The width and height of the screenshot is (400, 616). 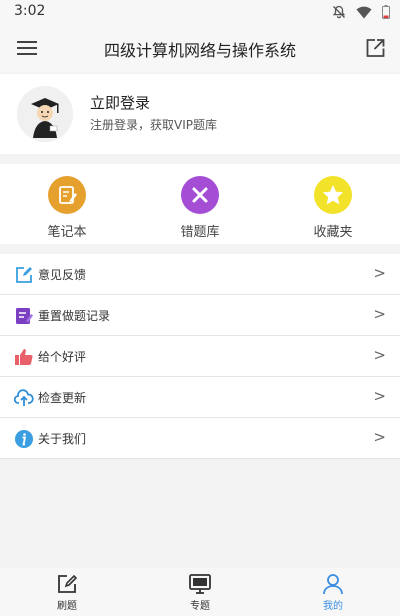 I want to click on list-item-label: 重置做题记录, so click(x=74, y=316).